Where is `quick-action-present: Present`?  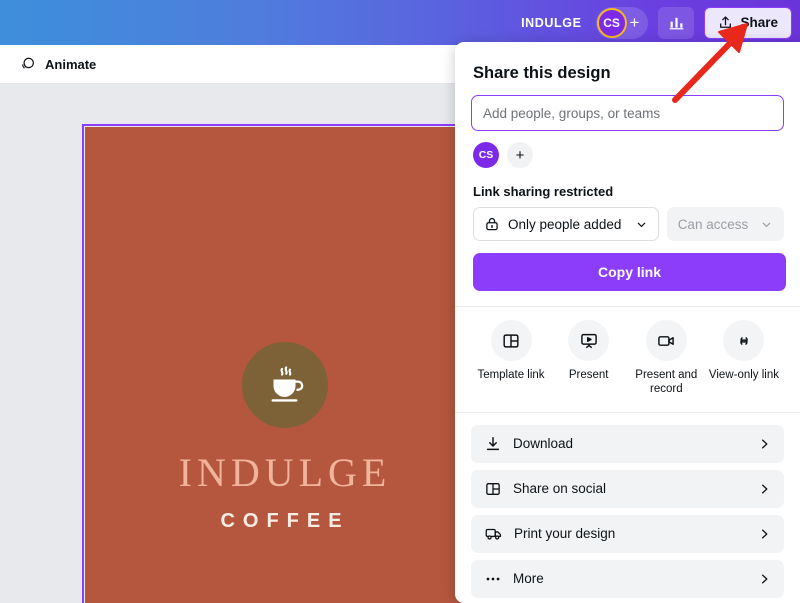 quick-action-present: Present is located at coordinates (589, 358).